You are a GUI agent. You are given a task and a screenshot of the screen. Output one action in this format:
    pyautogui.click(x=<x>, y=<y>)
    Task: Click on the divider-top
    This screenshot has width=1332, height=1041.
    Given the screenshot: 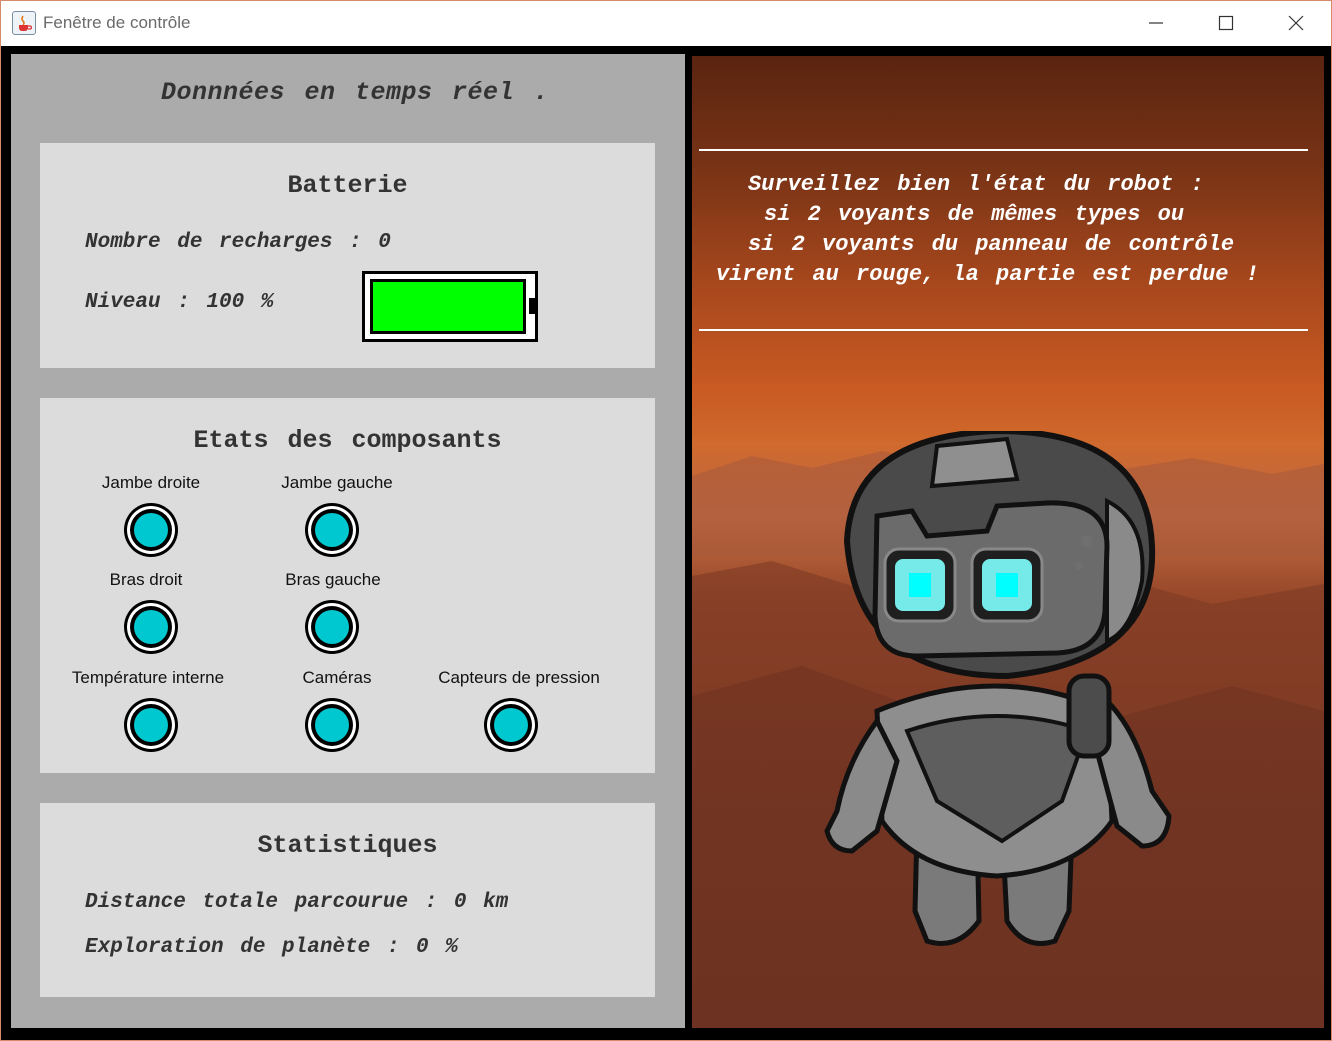 What is the action you would take?
    pyautogui.click(x=1003, y=150)
    